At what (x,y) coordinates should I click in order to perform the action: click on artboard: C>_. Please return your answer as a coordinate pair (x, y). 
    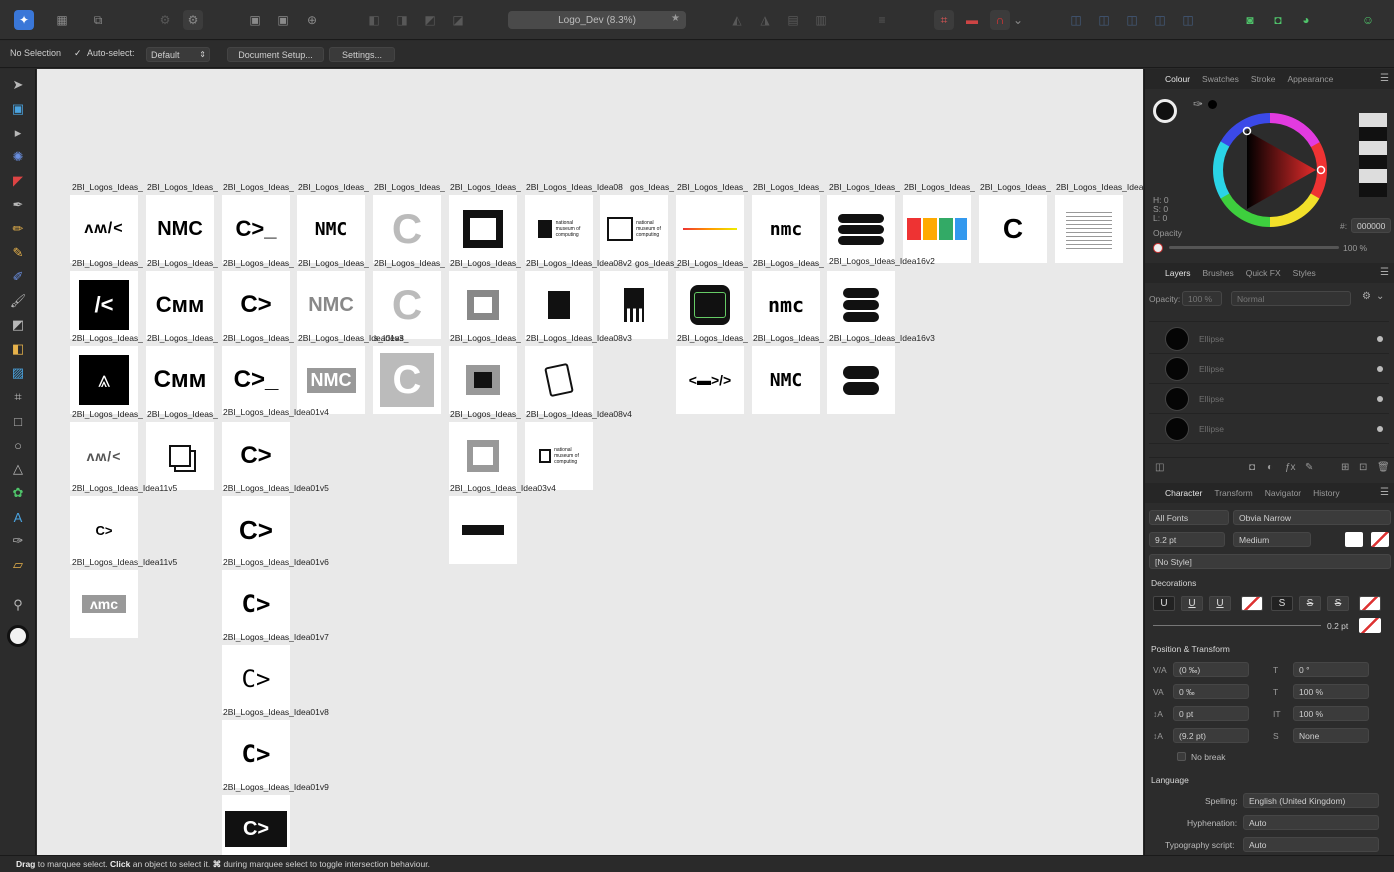
    Looking at the image, I should click on (256, 380).